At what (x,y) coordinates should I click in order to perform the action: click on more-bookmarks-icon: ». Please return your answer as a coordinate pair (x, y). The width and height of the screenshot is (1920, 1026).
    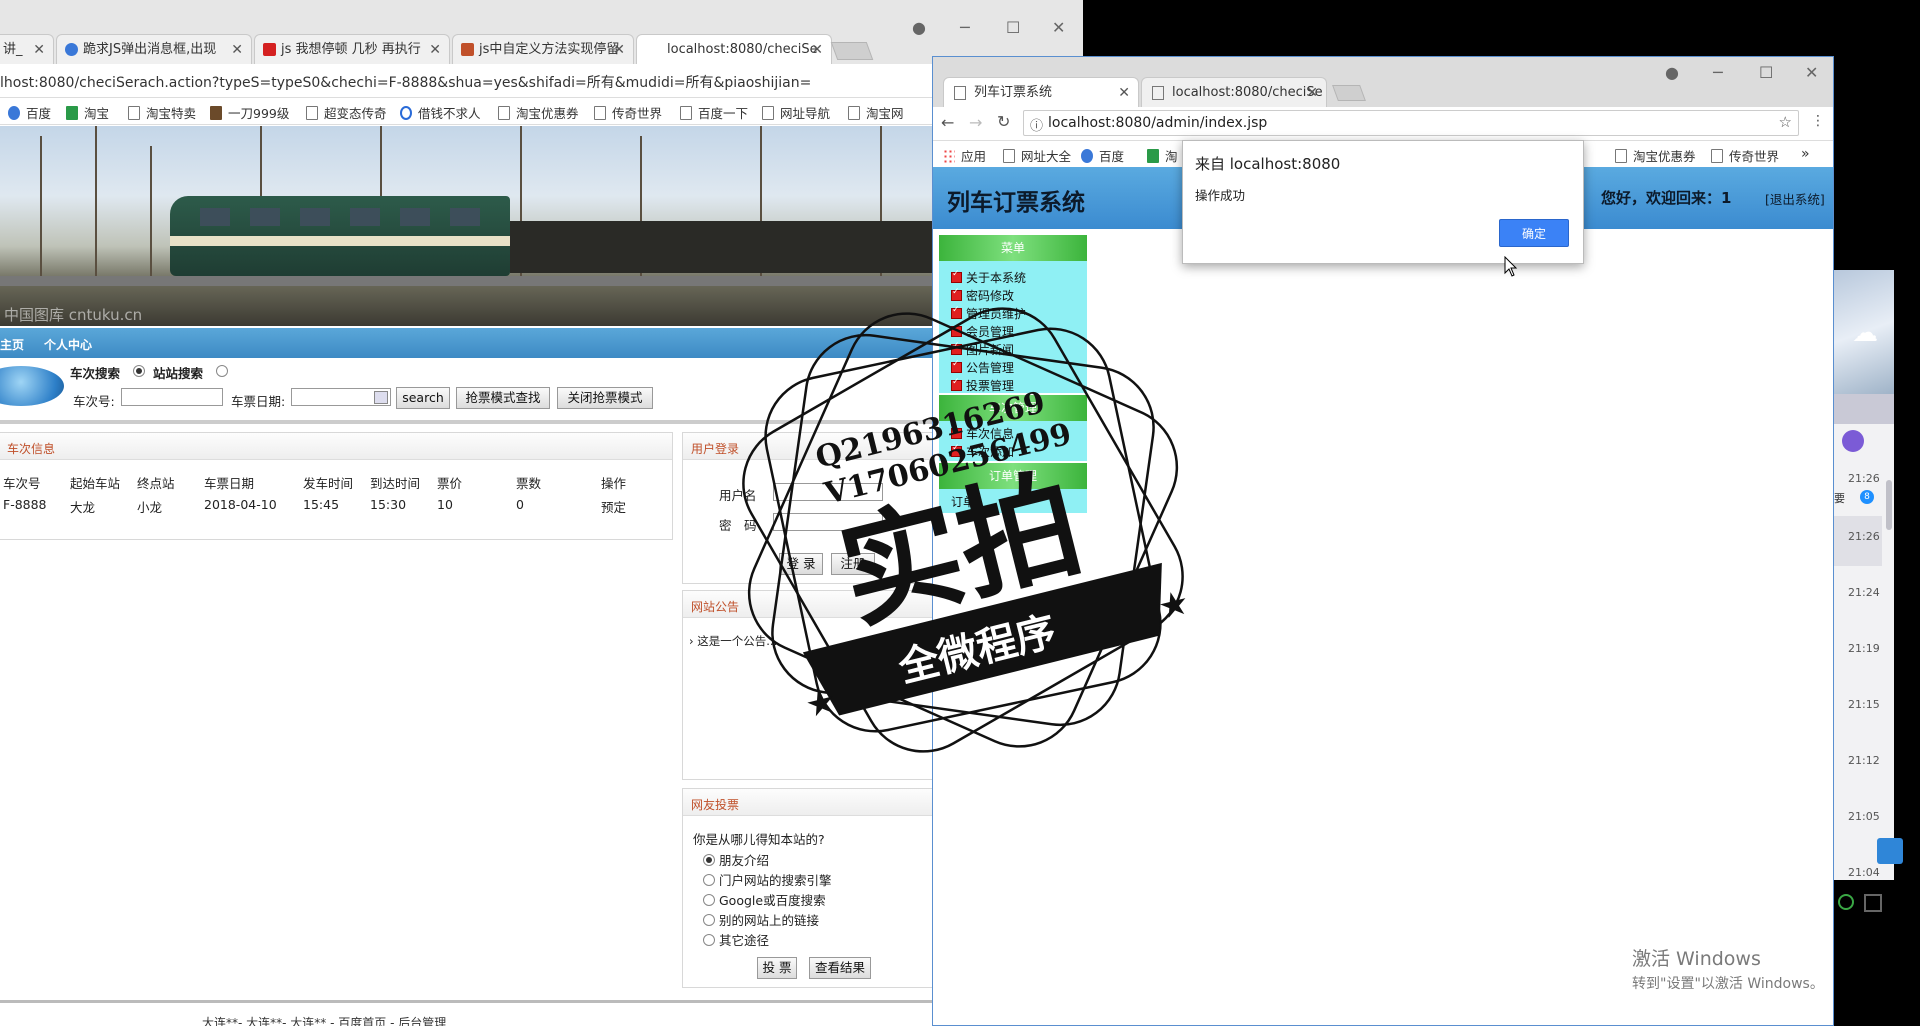
    Looking at the image, I should click on (1805, 154).